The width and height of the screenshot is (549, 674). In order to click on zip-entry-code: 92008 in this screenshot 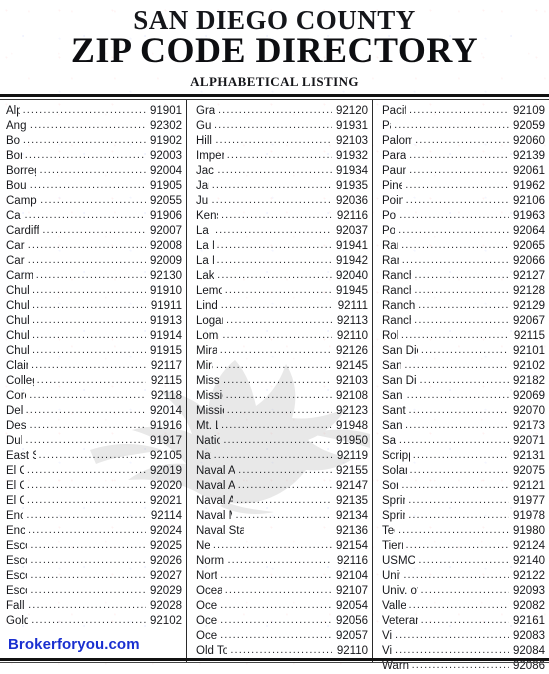, I will do `click(166, 245)`.